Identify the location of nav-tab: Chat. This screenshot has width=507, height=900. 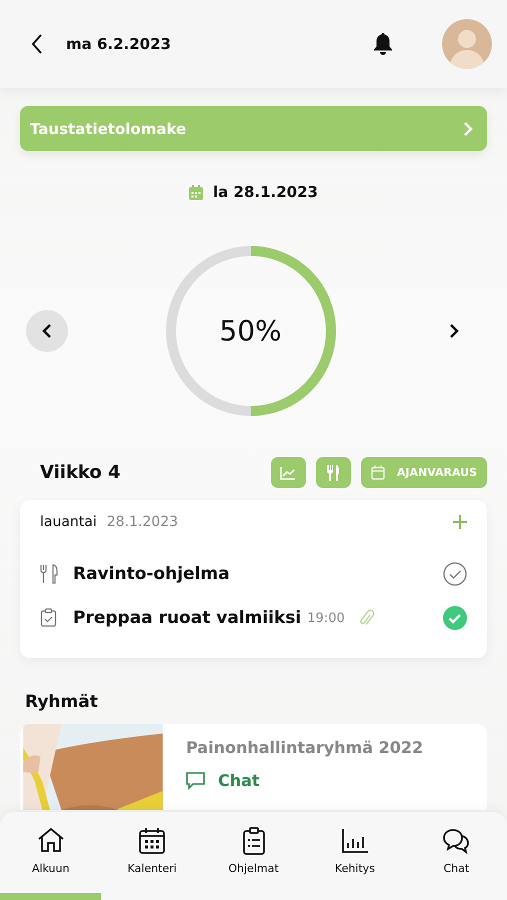
(456, 856).